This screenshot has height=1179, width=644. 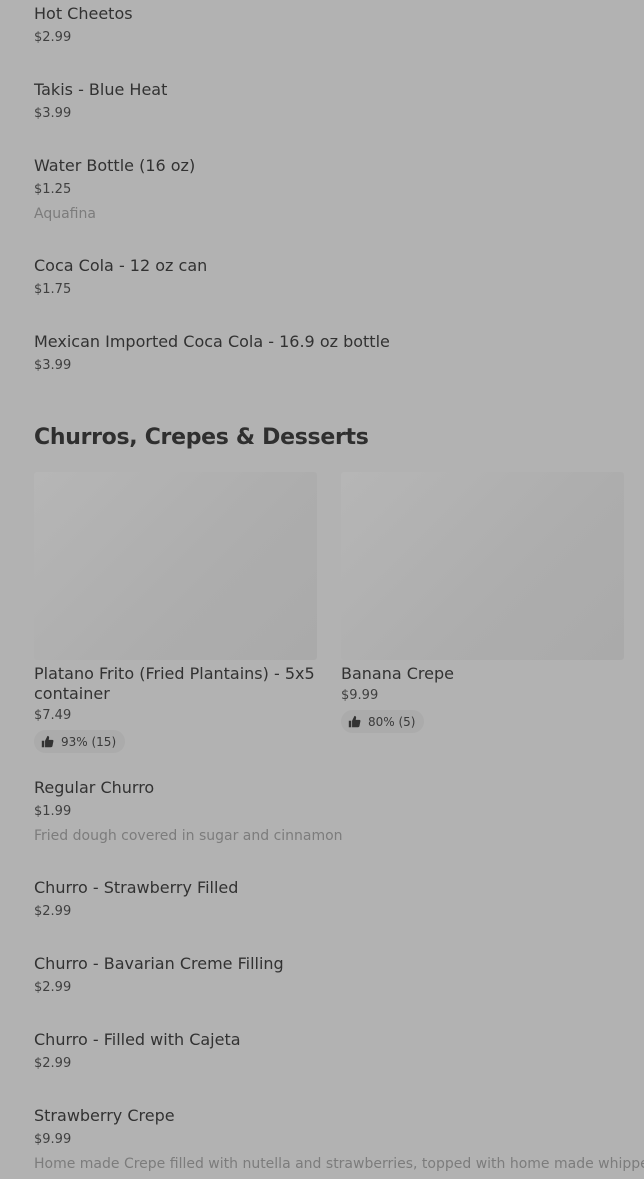 What do you see at coordinates (121, 265) in the screenshot?
I see `menu-item-name: Coca Cola - 12 oz can` at bounding box center [121, 265].